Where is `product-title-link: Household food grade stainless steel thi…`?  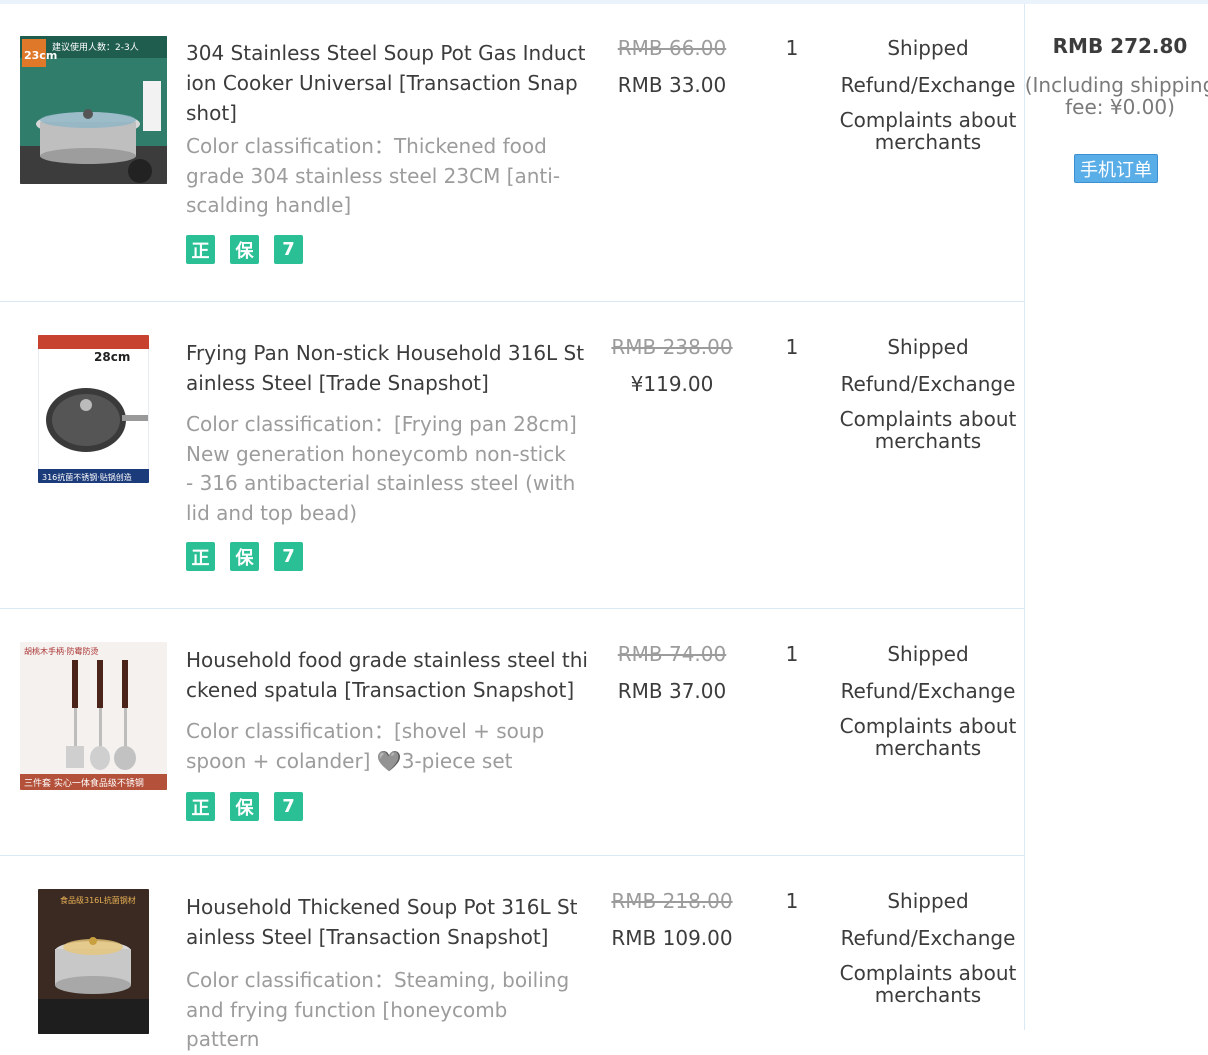
product-title-link: Household food grade stainless steel thi… is located at coordinates (387, 675).